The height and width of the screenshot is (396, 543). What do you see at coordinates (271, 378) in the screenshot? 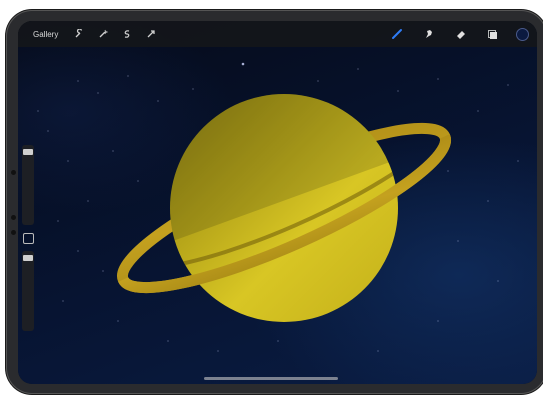
I see `home-indicator` at bounding box center [271, 378].